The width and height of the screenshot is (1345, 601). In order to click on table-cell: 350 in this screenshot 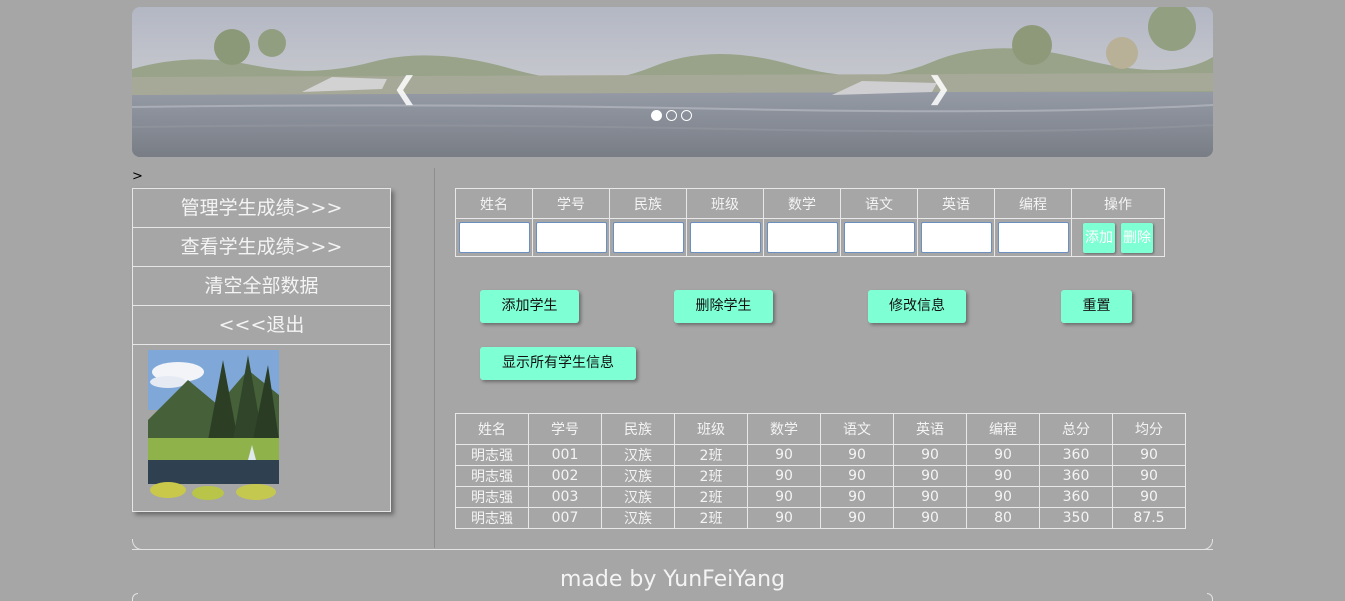, I will do `click(1076, 518)`.